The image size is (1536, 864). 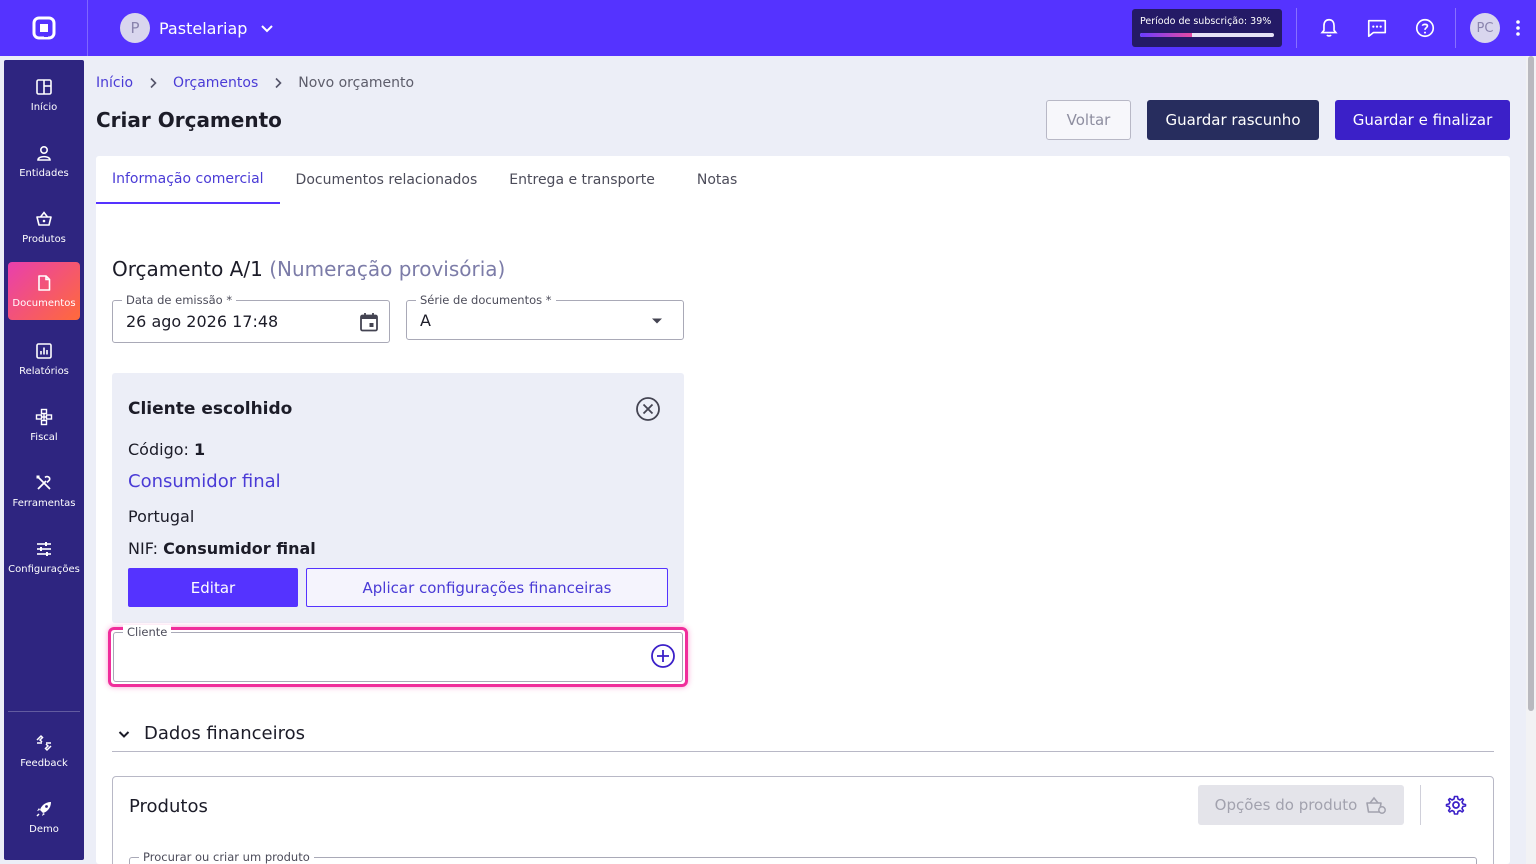 What do you see at coordinates (387, 269) in the screenshot?
I see `provisional-numbering: (Numeração provisória)` at bounding box center [387, 269].